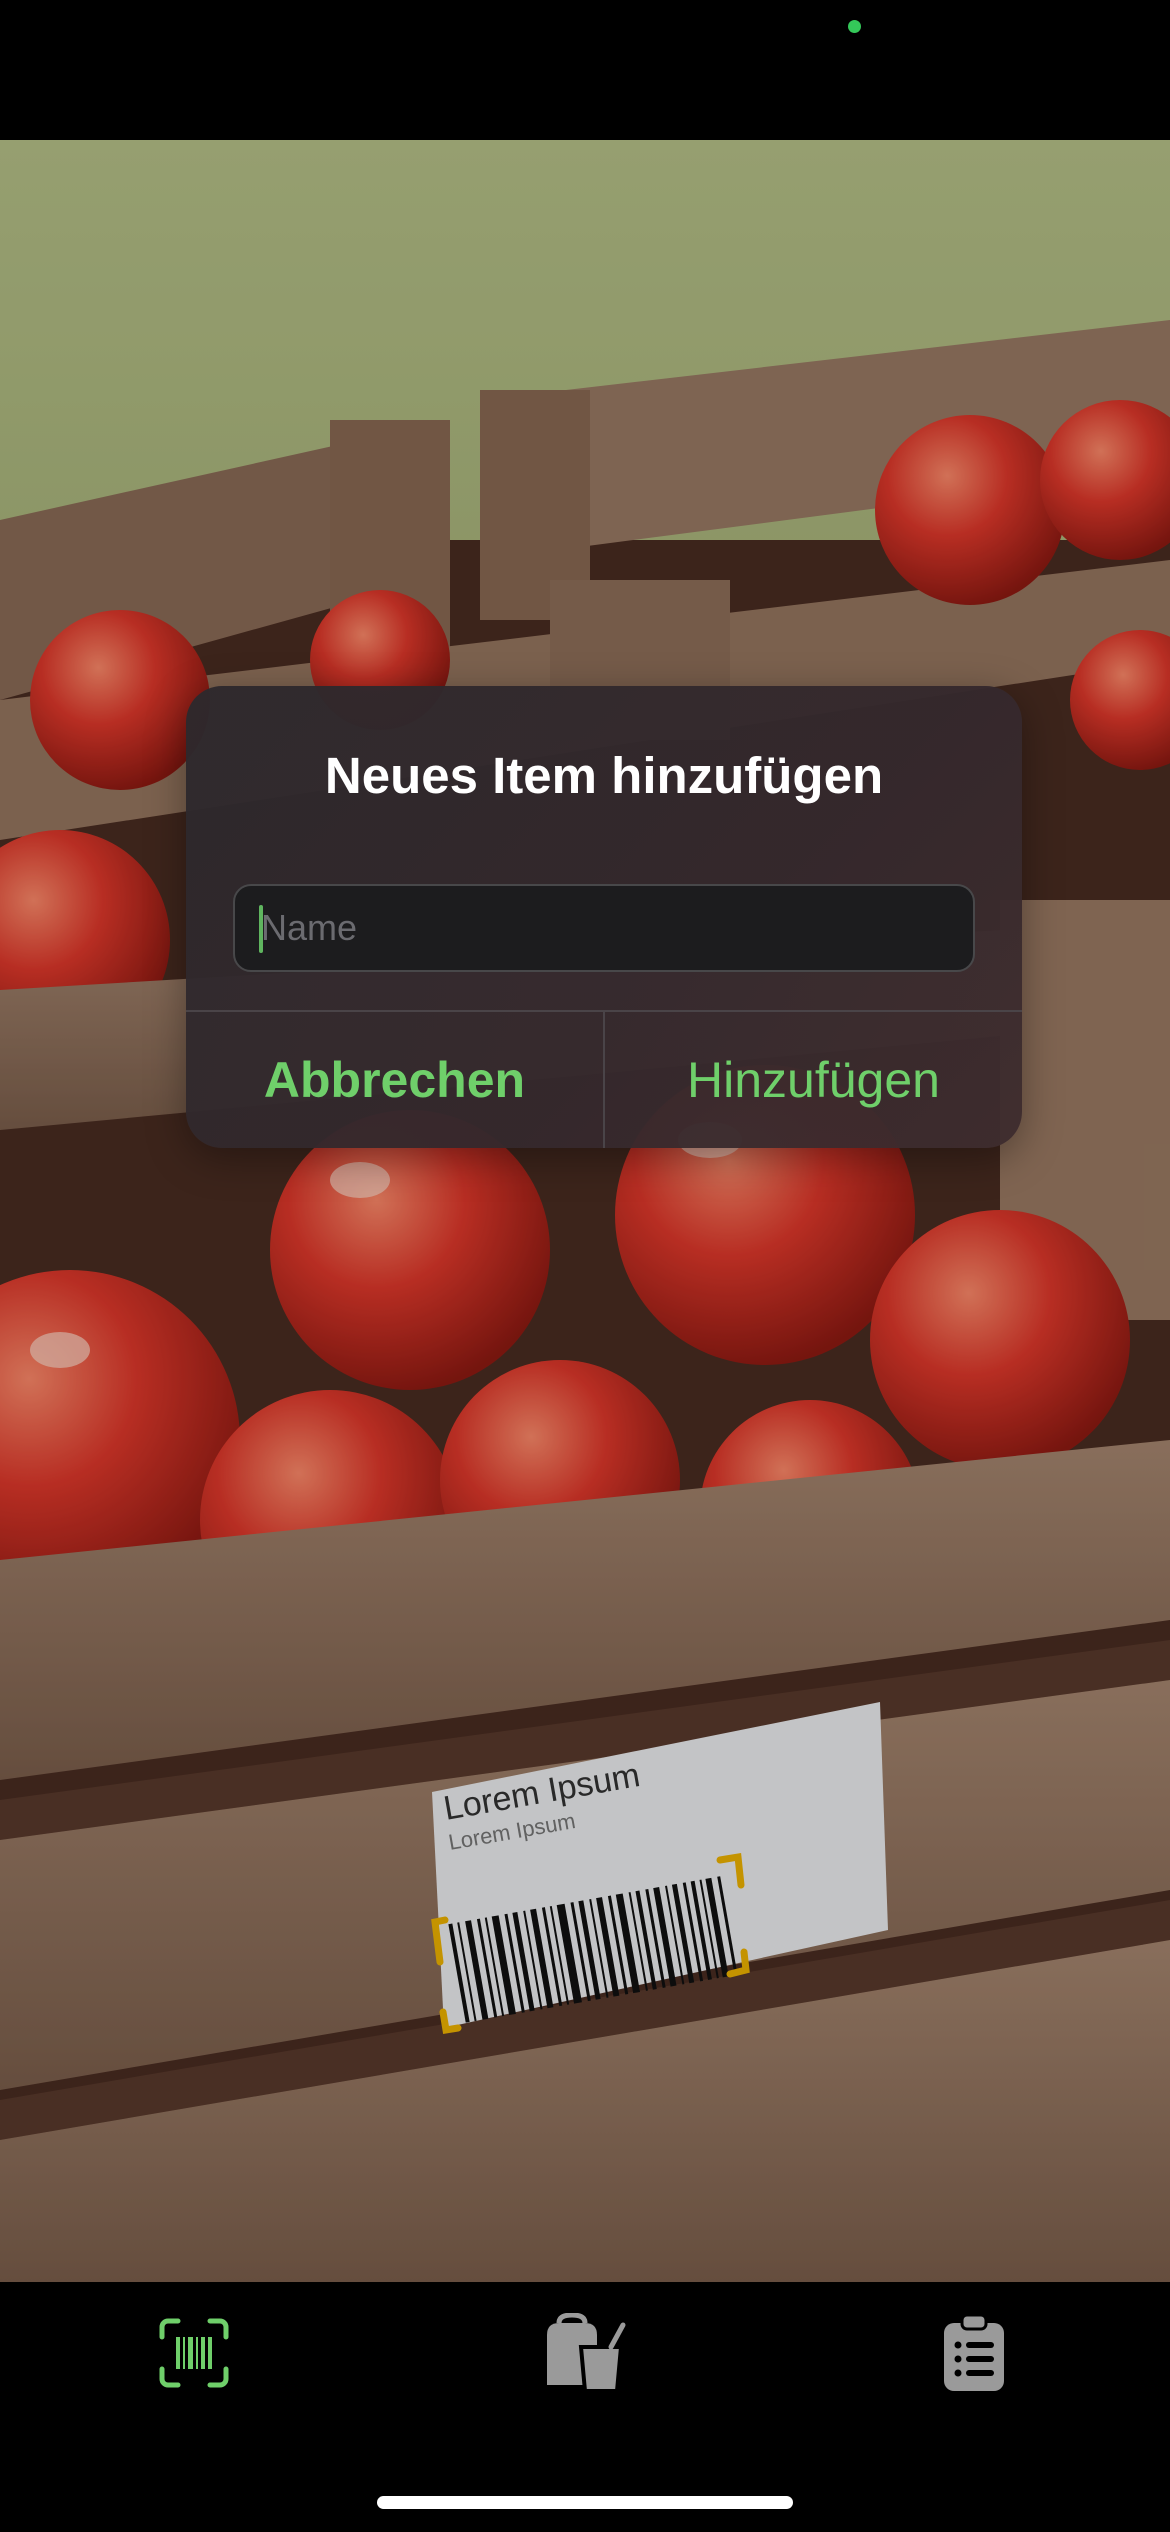 The width and height of the screenshot is (1170, 2532). I want to click on tab-list, so click(974, 2353).